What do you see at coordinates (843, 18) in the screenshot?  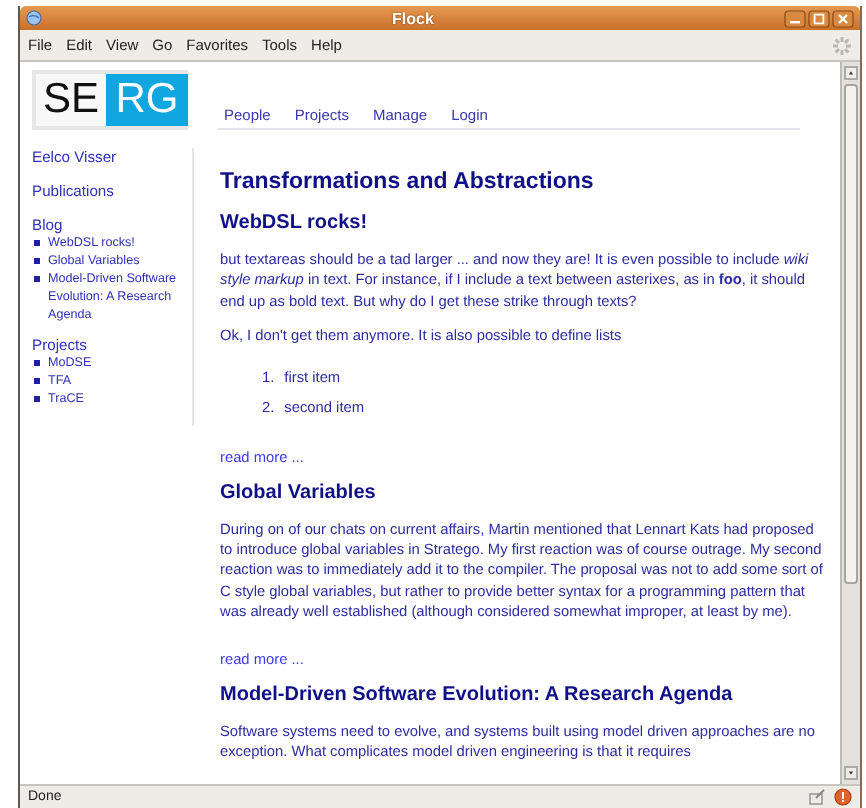 I see `close-icon` at bounding box center [843, 18].